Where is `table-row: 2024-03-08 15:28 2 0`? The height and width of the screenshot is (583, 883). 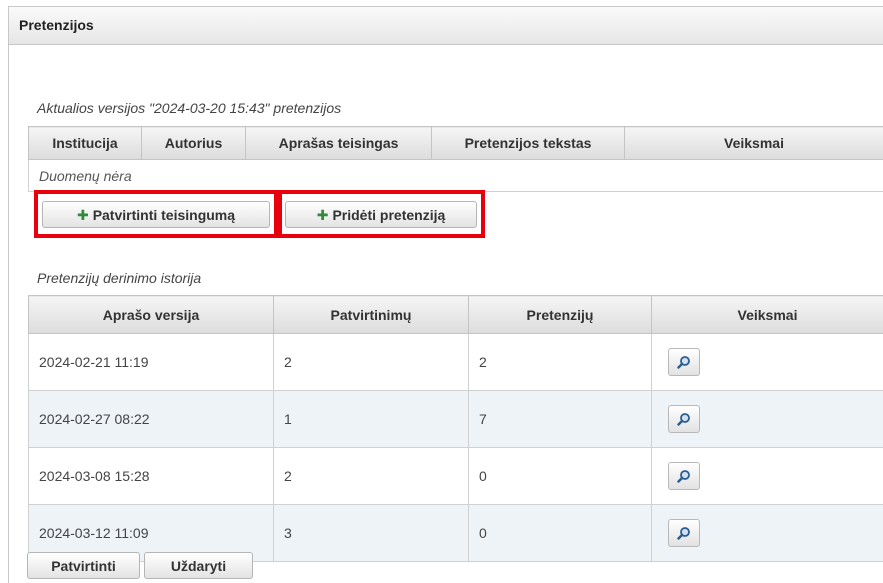
table-row: 2024-03-08 15:28 2 0 is located at coordinates (456, 476).